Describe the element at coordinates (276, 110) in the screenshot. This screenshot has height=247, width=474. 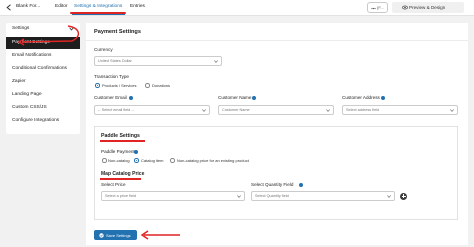
I see `customer-name-select: Customer Name` at that location.